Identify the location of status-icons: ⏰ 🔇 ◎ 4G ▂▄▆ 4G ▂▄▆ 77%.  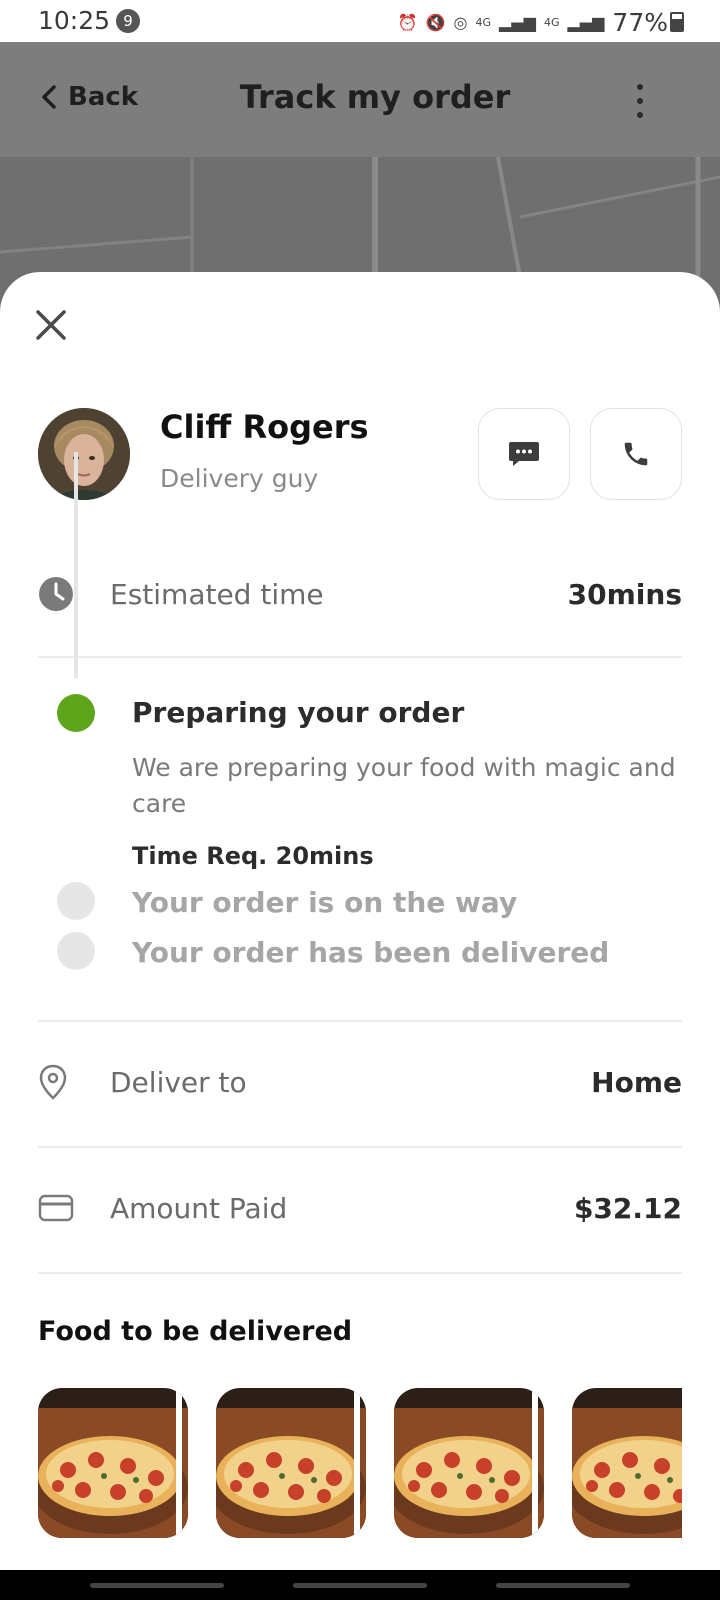
(533, 22).